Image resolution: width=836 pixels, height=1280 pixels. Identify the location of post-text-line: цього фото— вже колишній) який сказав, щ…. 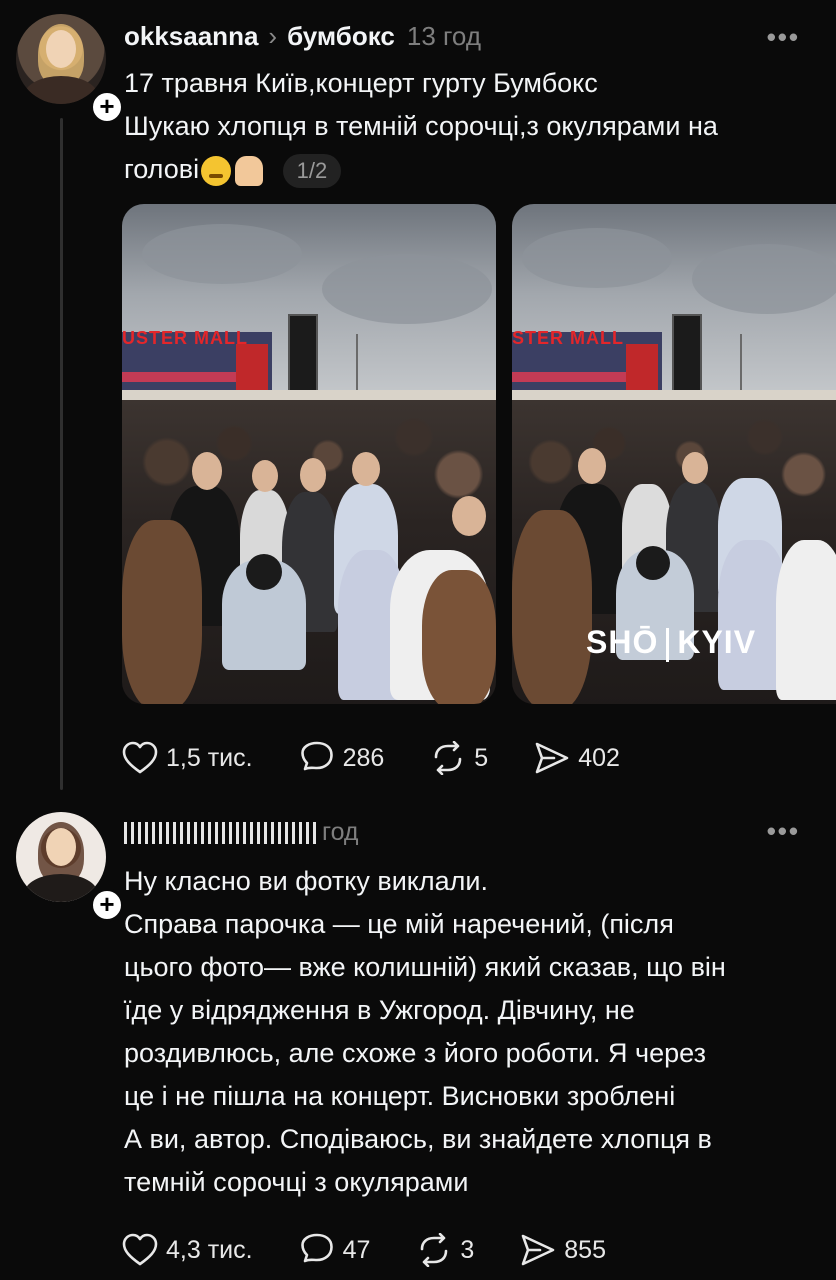
(425, 967).